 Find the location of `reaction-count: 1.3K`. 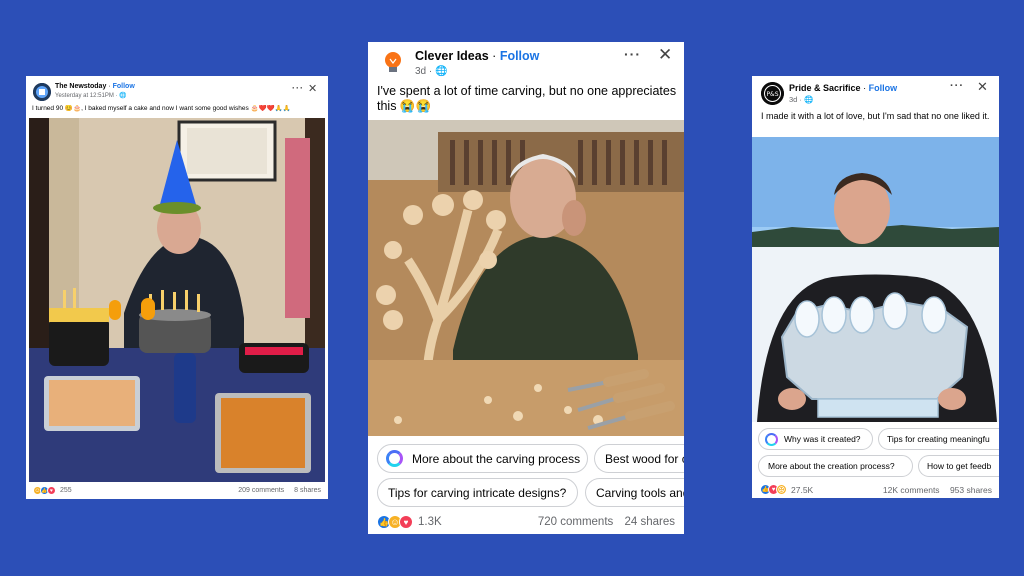

reaction-count: 1.3K is located at coordinates (430, 522).